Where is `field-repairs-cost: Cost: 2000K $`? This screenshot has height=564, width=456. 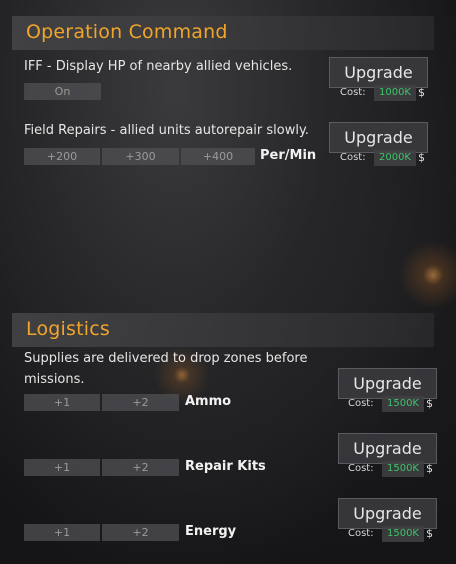 field-repairs-cost: Cost: 2000K $ is located at coordinates (385, 158).